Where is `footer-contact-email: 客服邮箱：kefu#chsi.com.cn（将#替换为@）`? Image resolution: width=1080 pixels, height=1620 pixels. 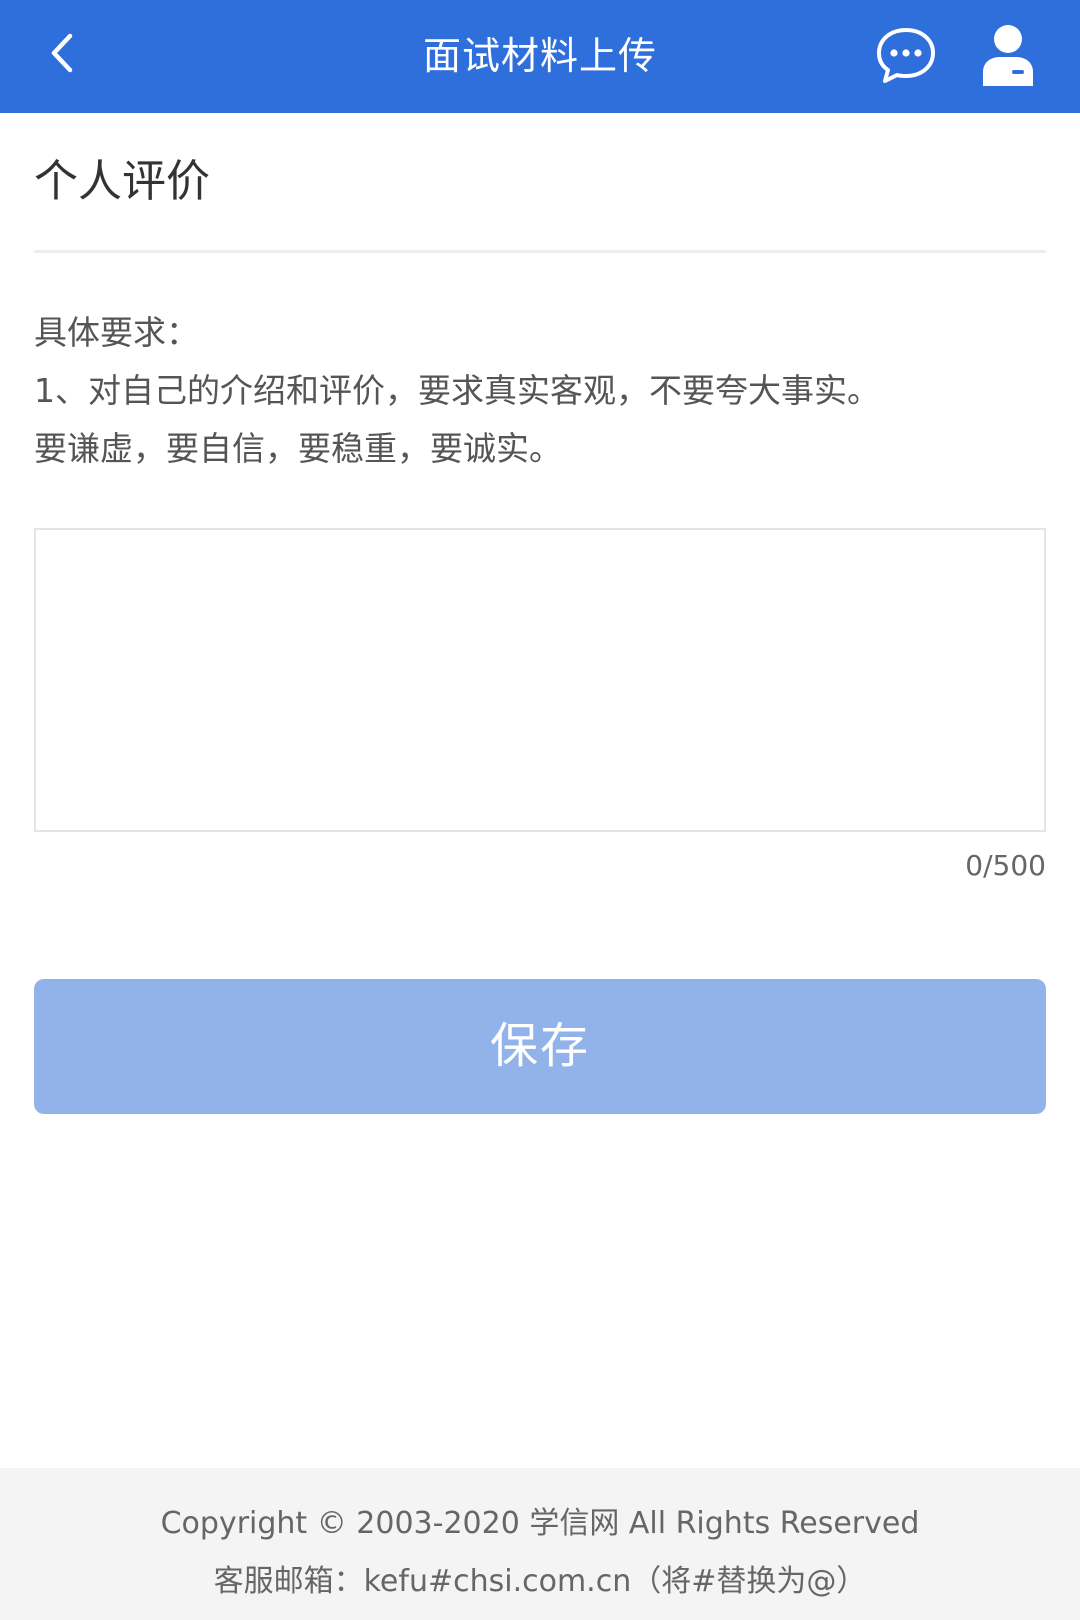
footer-contact-email: 客服邮箱：kefu#chsi.com.cn（将#替换为@） is located at coordinates (540, 1581).